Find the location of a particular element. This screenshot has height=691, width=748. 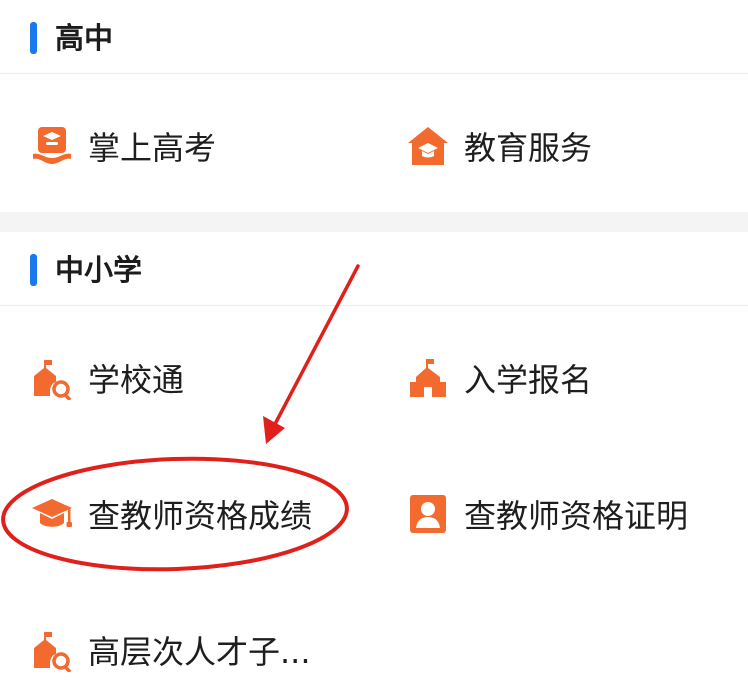

item-label: 教育服务 is located at coordinates (528, 148).